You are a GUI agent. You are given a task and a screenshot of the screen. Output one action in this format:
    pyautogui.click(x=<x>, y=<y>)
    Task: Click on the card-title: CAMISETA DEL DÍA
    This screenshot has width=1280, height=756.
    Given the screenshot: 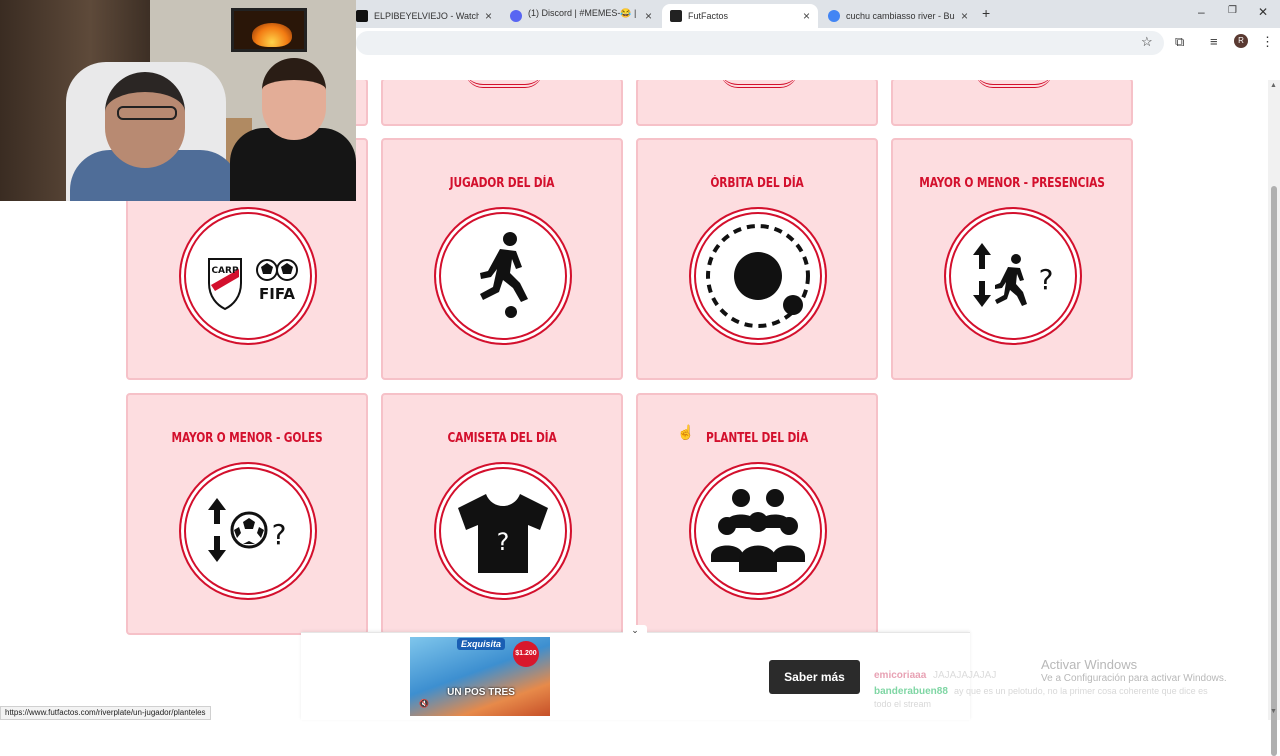 What is the action you would take?
    pyautogui.click(x=502, y=438)
    